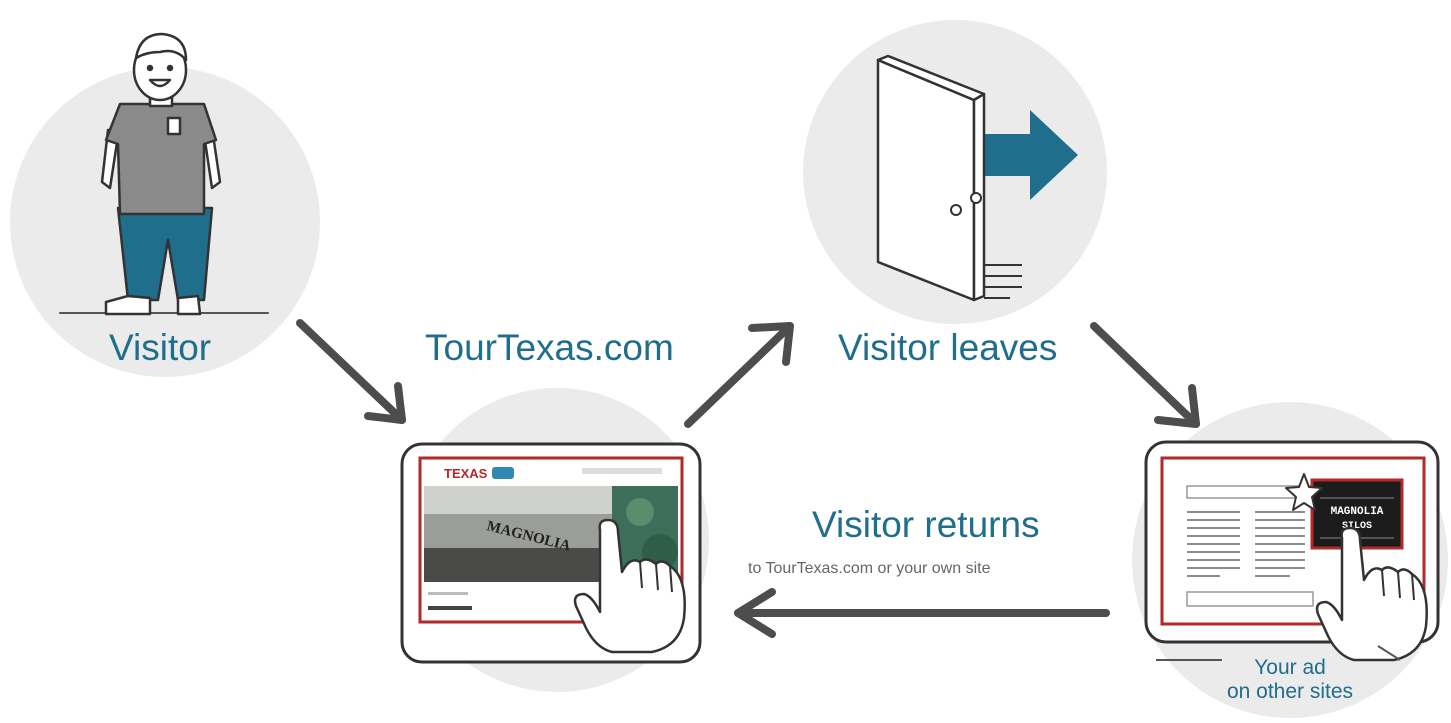 The height and width of the screenshot is (723, 1451). Describe the element at coordinates (739, 375) in the screenshot. I see `arrow-to-leaves-icon` at that location.